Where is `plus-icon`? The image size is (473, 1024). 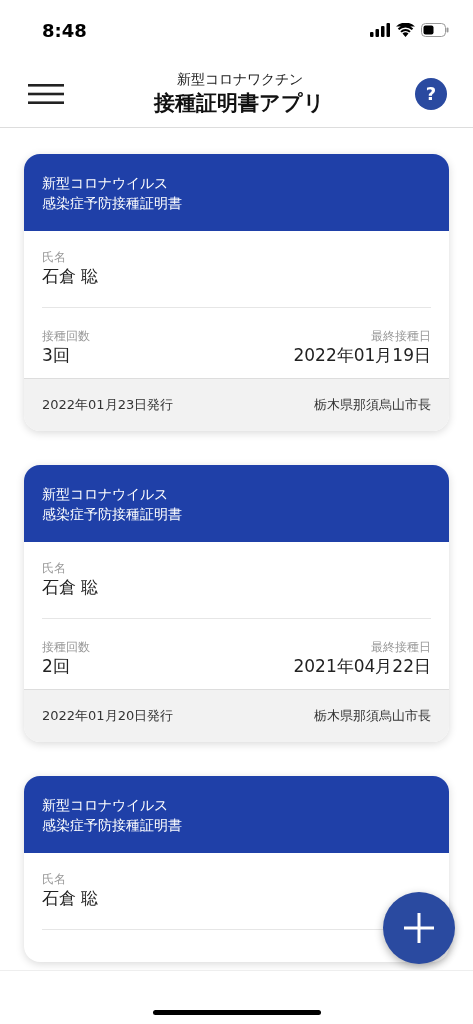 plus-icon is located at coordinates (419, 928).